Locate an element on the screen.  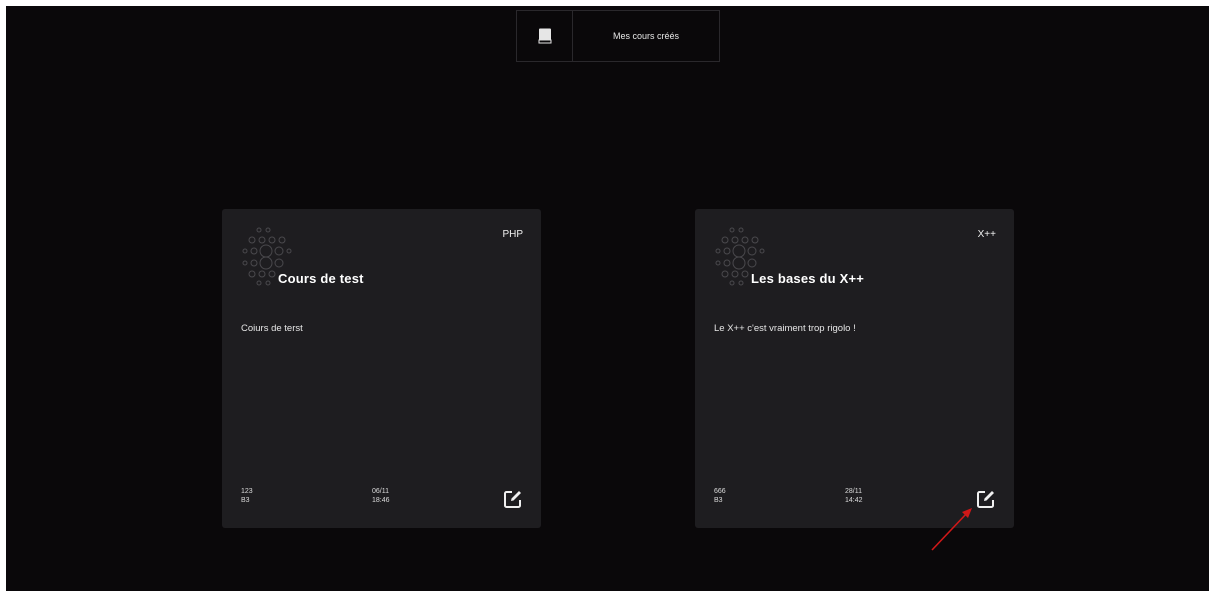
course-datetime: 06/11 18:46 is located at coordinates (381, 496).